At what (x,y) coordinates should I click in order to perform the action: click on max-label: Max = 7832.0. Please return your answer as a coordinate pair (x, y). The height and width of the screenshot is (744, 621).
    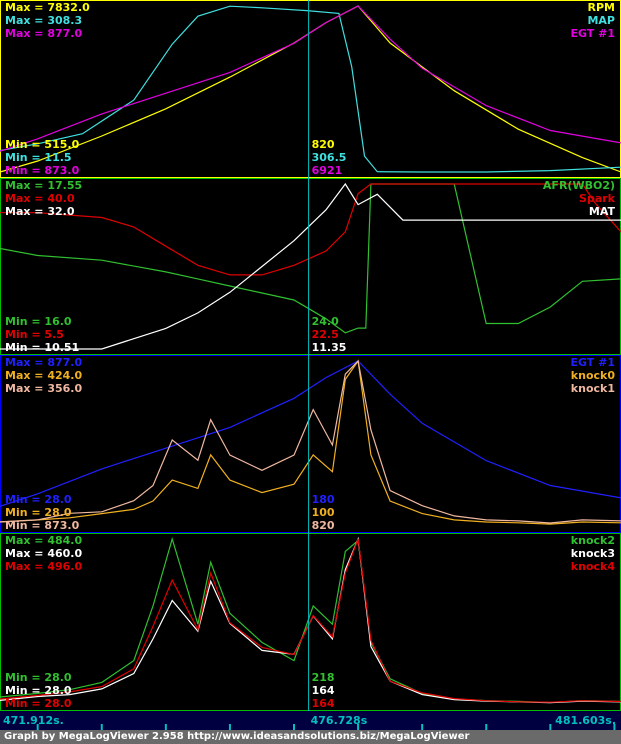
    Looking at the image, I should click on (47, 7).